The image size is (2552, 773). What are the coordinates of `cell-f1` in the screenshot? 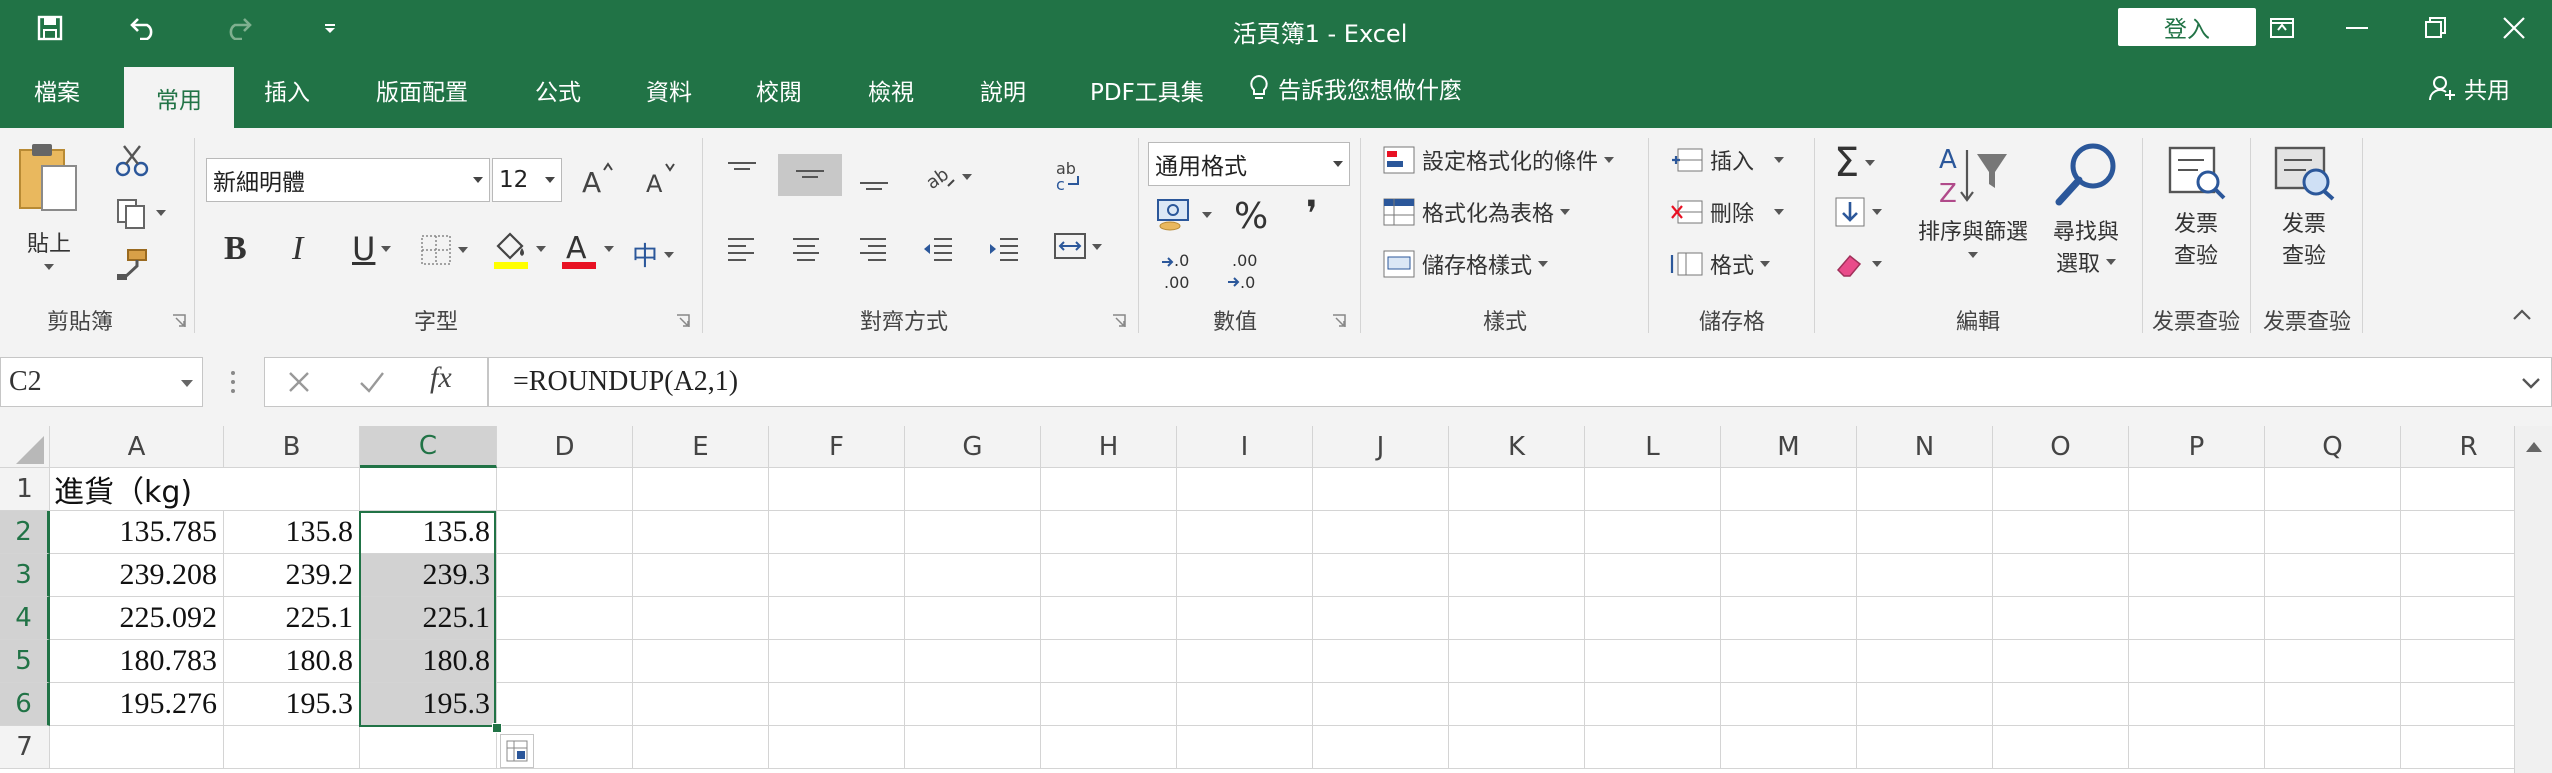 It's located at (837, 489).